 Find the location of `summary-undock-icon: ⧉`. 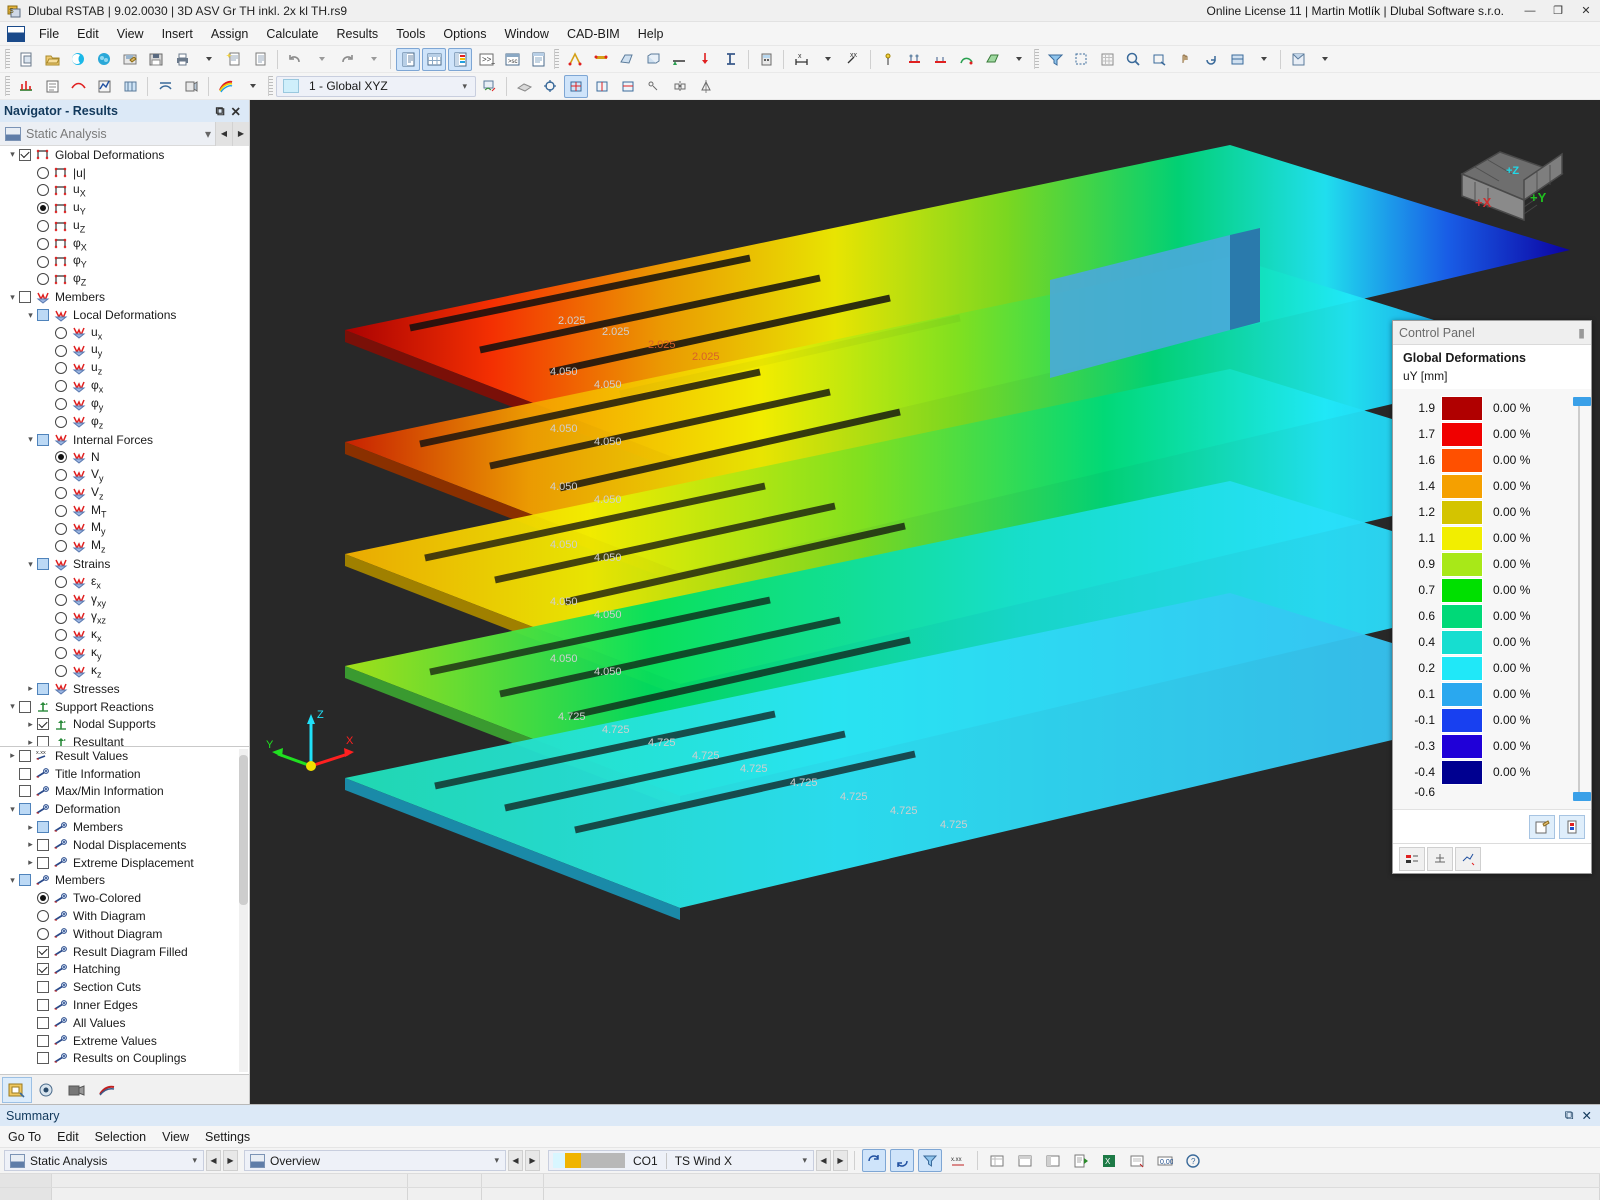

summary-undock-icon: ⧉ is located at coordinates (1569, 1115).